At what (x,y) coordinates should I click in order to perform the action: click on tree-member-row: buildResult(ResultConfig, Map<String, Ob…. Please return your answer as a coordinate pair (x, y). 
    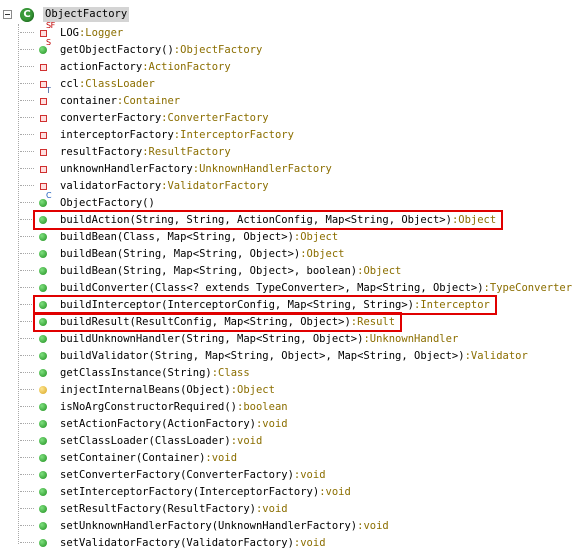
    Looking at the image, I should click on (207, 321).